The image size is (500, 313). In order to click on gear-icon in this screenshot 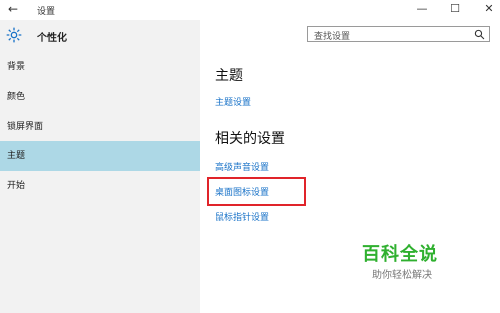, I will do `click(14, 35)`.